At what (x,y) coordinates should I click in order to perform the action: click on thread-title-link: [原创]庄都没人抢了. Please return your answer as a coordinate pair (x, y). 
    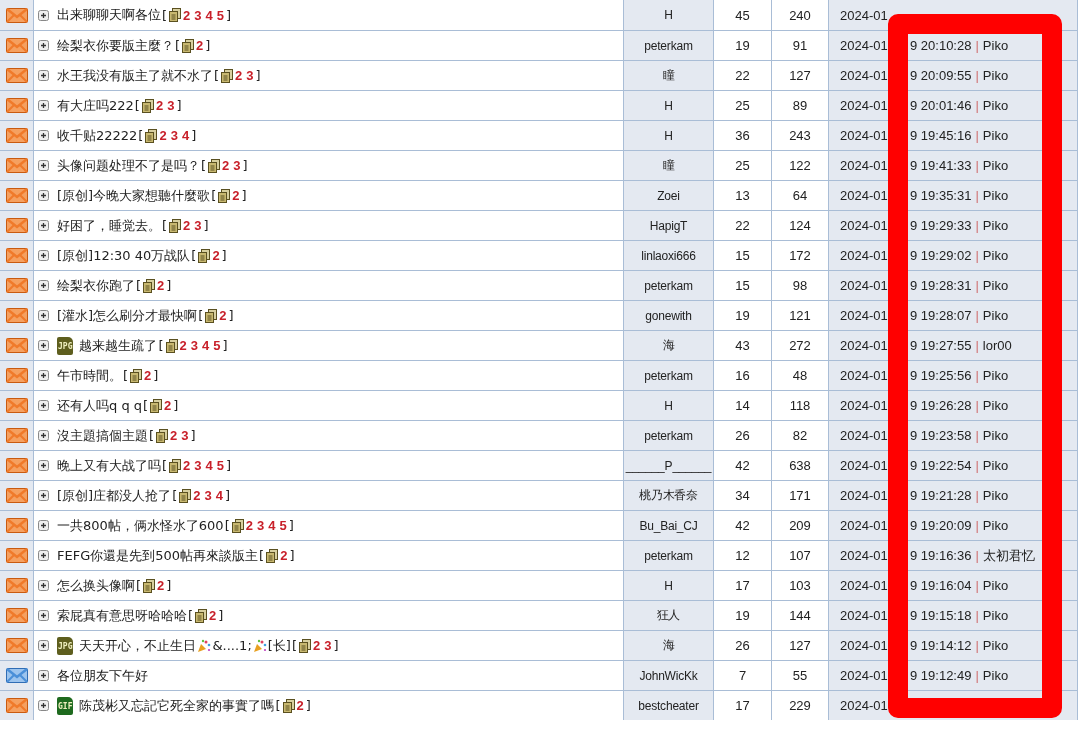
    Looking at the image, I should click on (114, 495).